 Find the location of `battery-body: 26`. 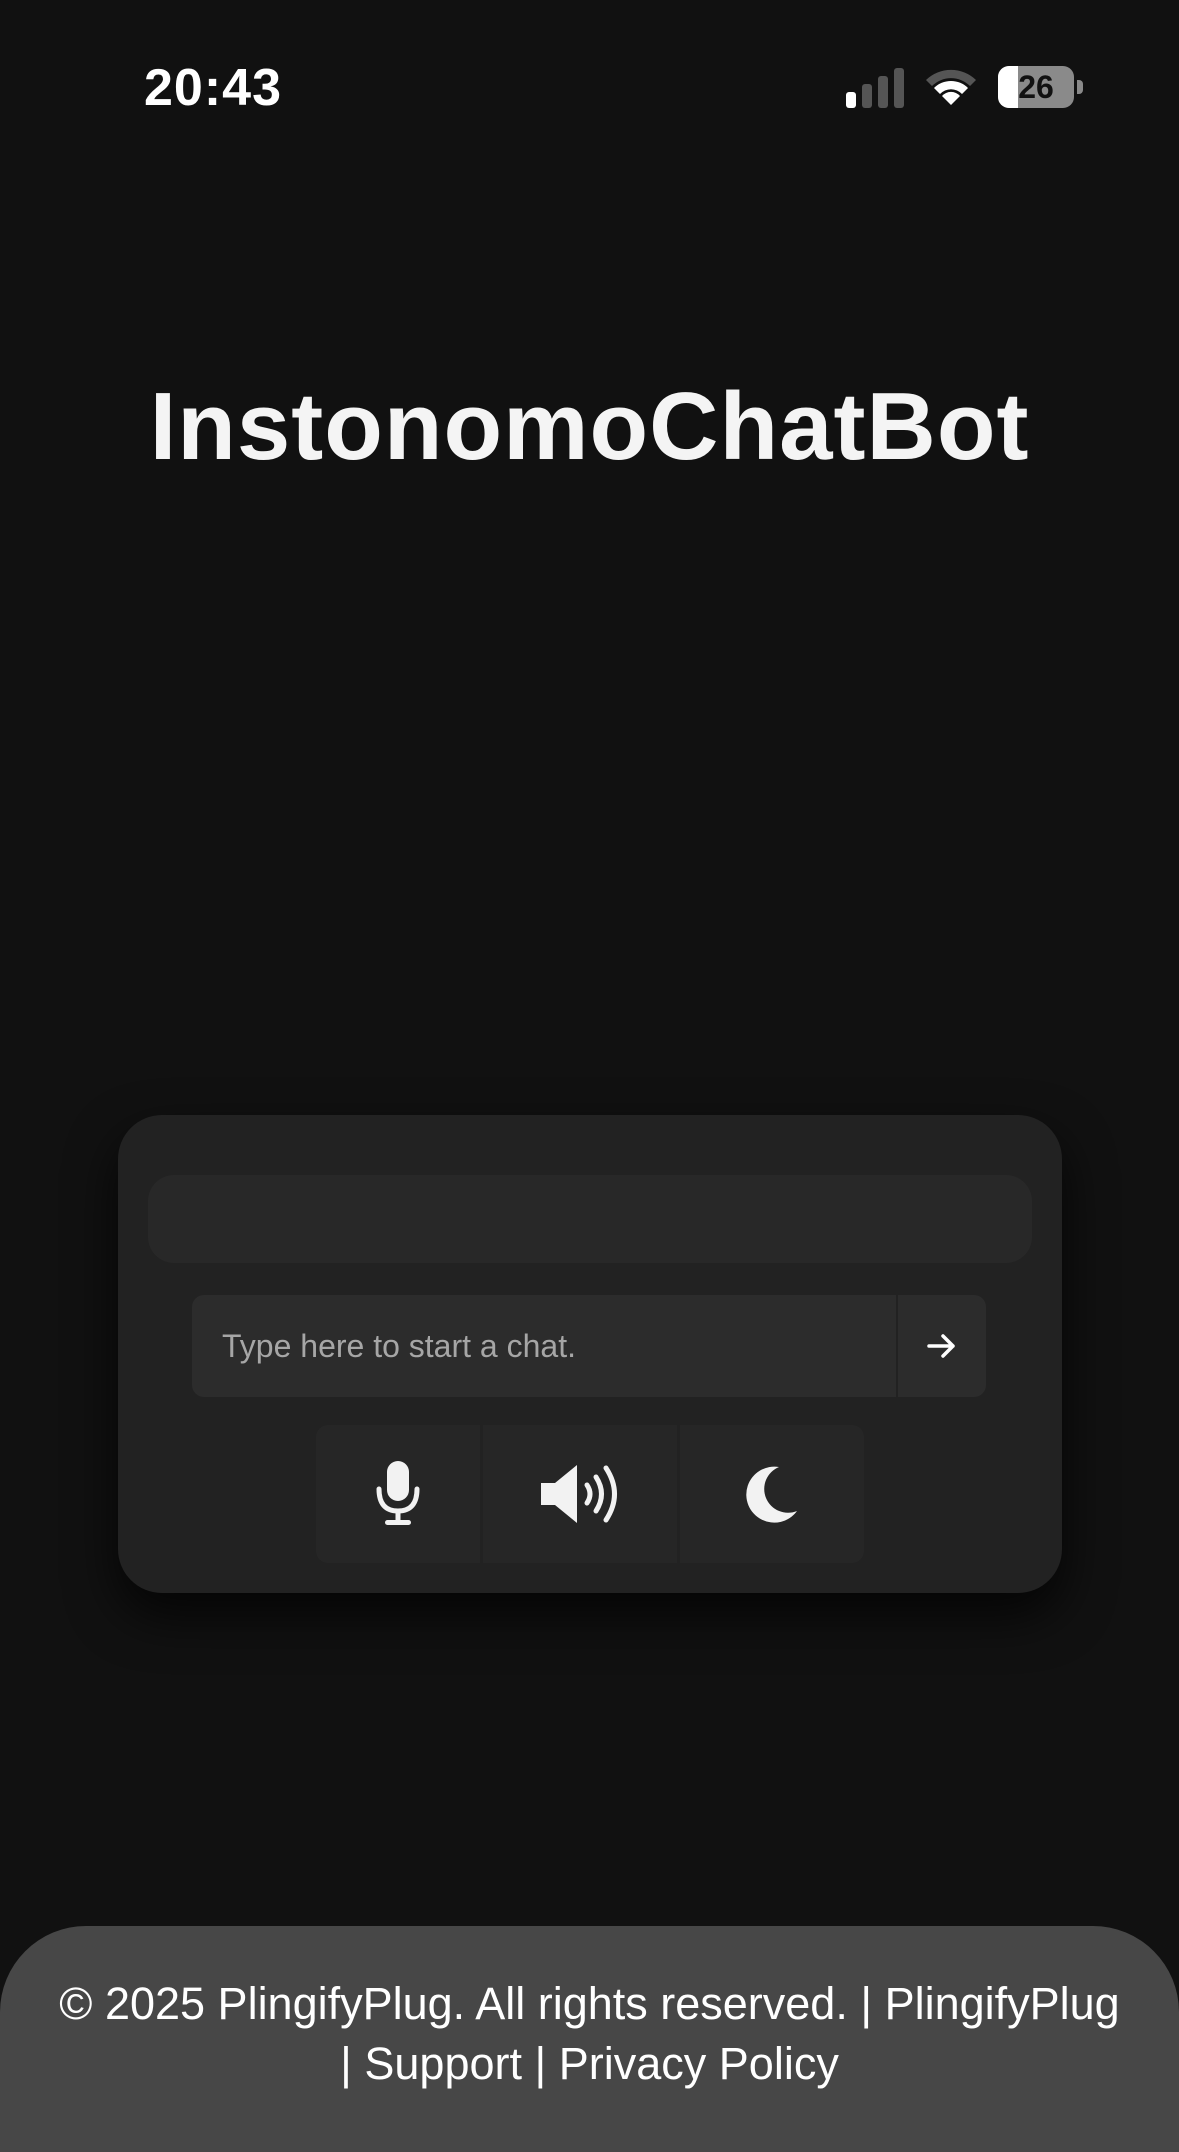

battery-body: 26 is located at coordinates (1036, 87).